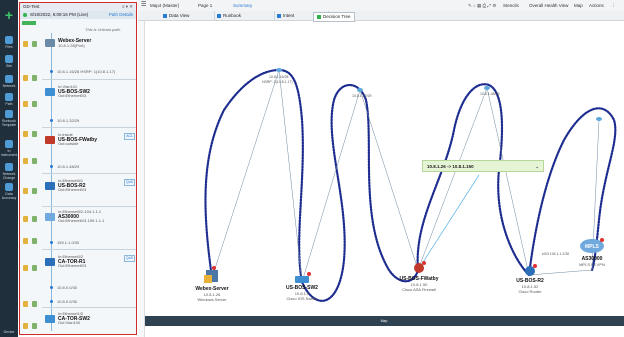 This screenshot has height=337, width=624. Describe the element at coordinates (127, 7) in the screenshot. I see `panel-controls: ≡ ▾ ✕` at that location.